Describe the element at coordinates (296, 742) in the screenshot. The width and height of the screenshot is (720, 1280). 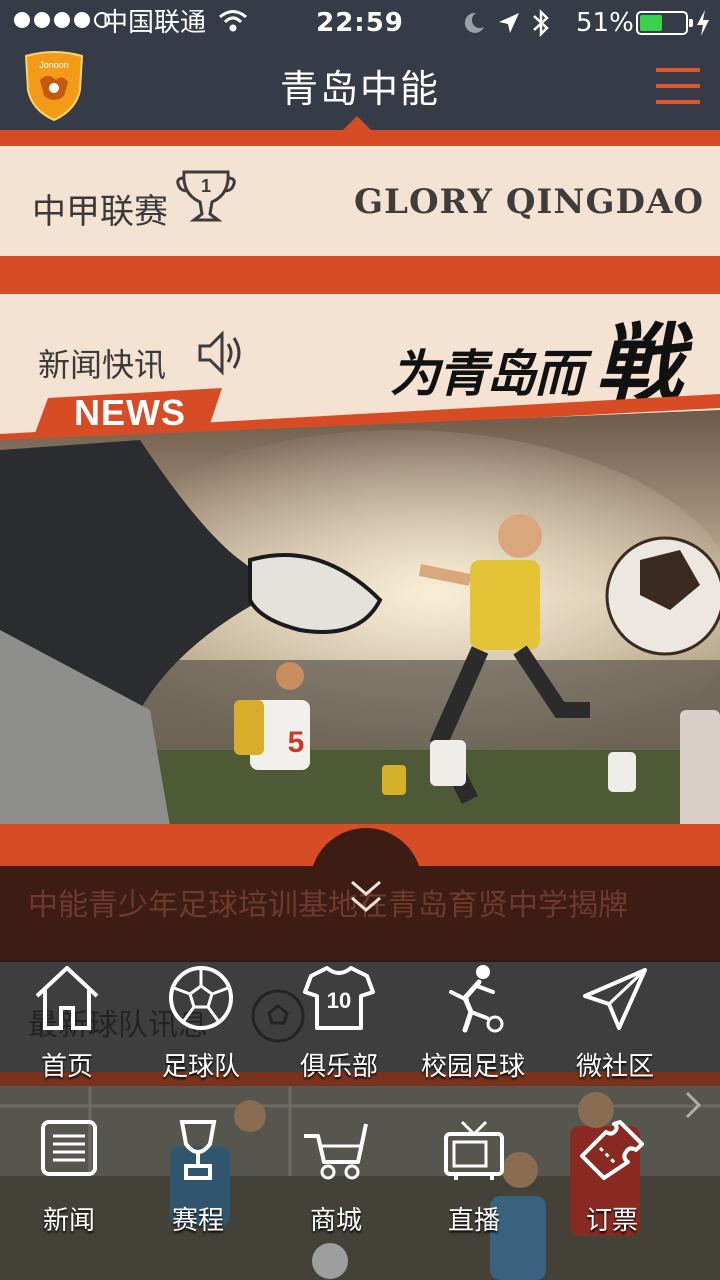
I see `jersey-number: 5` at that location.